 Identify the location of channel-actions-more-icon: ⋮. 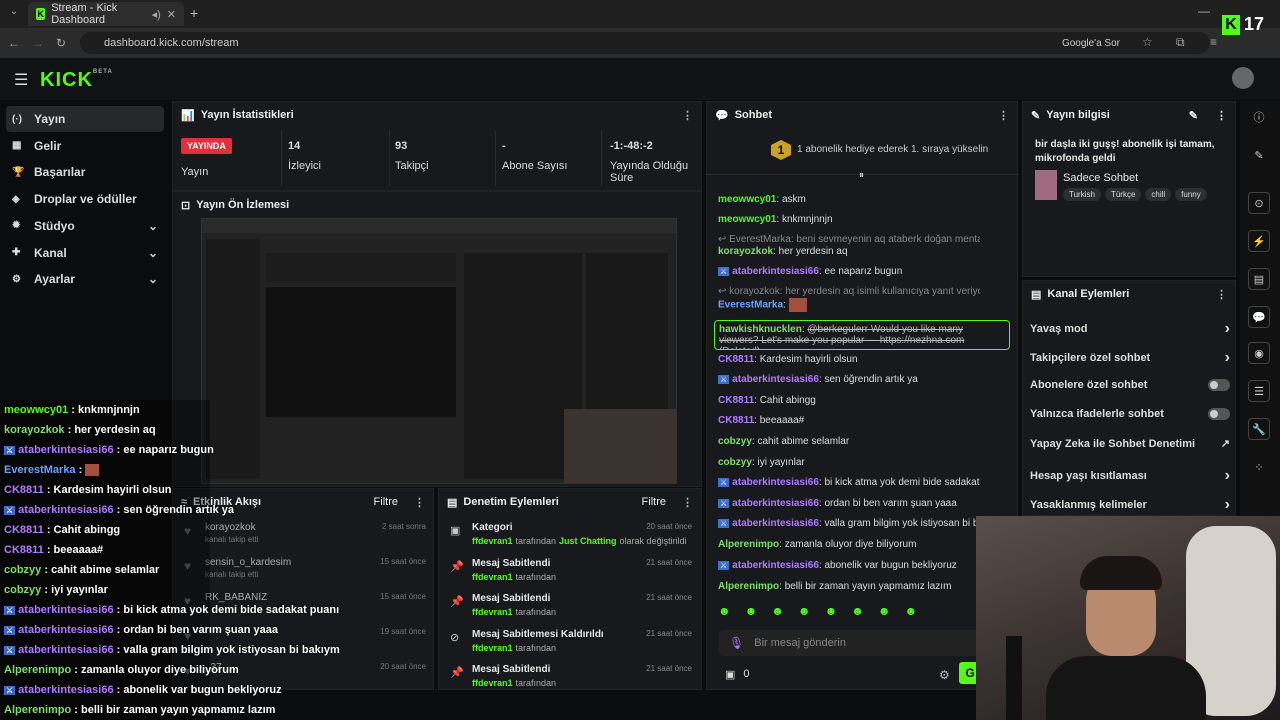
(1221, 294).